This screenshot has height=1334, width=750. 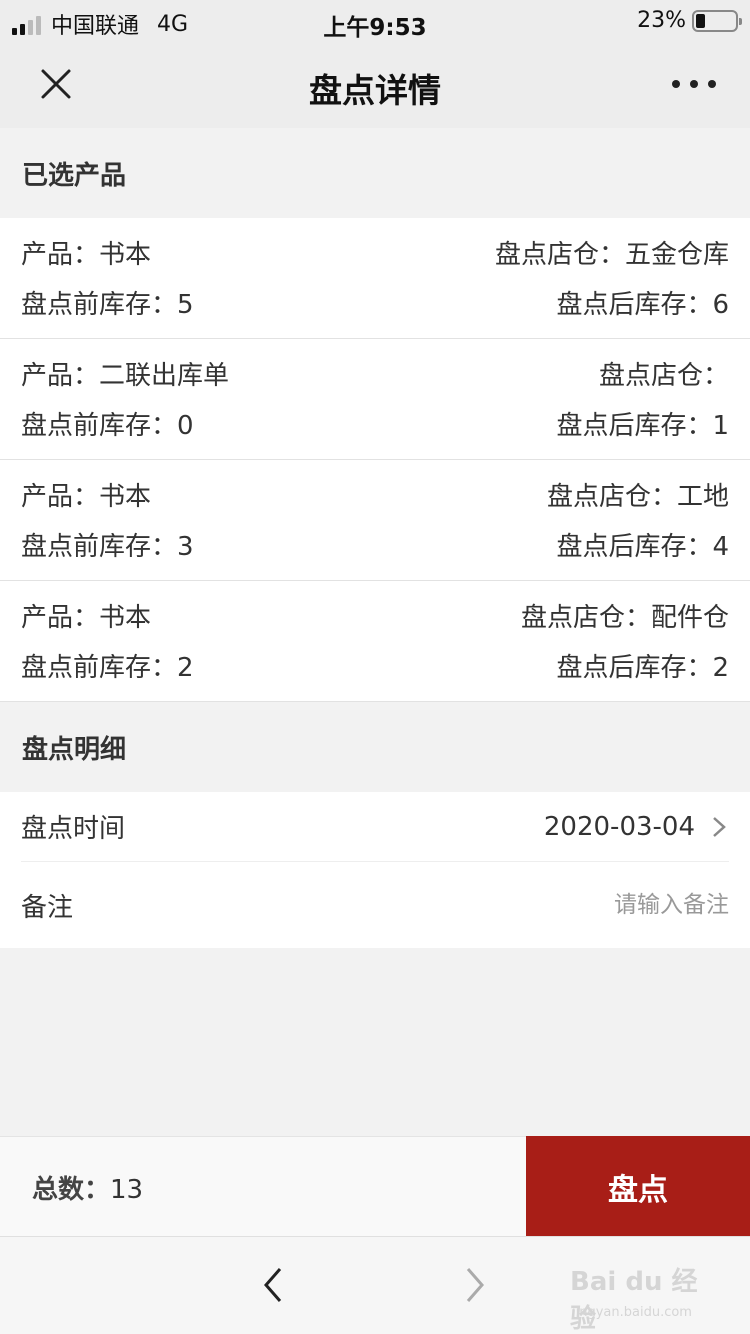 I want to click on product-row-bottom: 盘点前库存：2 盘点后库存：2, so click(x=375, y=665).